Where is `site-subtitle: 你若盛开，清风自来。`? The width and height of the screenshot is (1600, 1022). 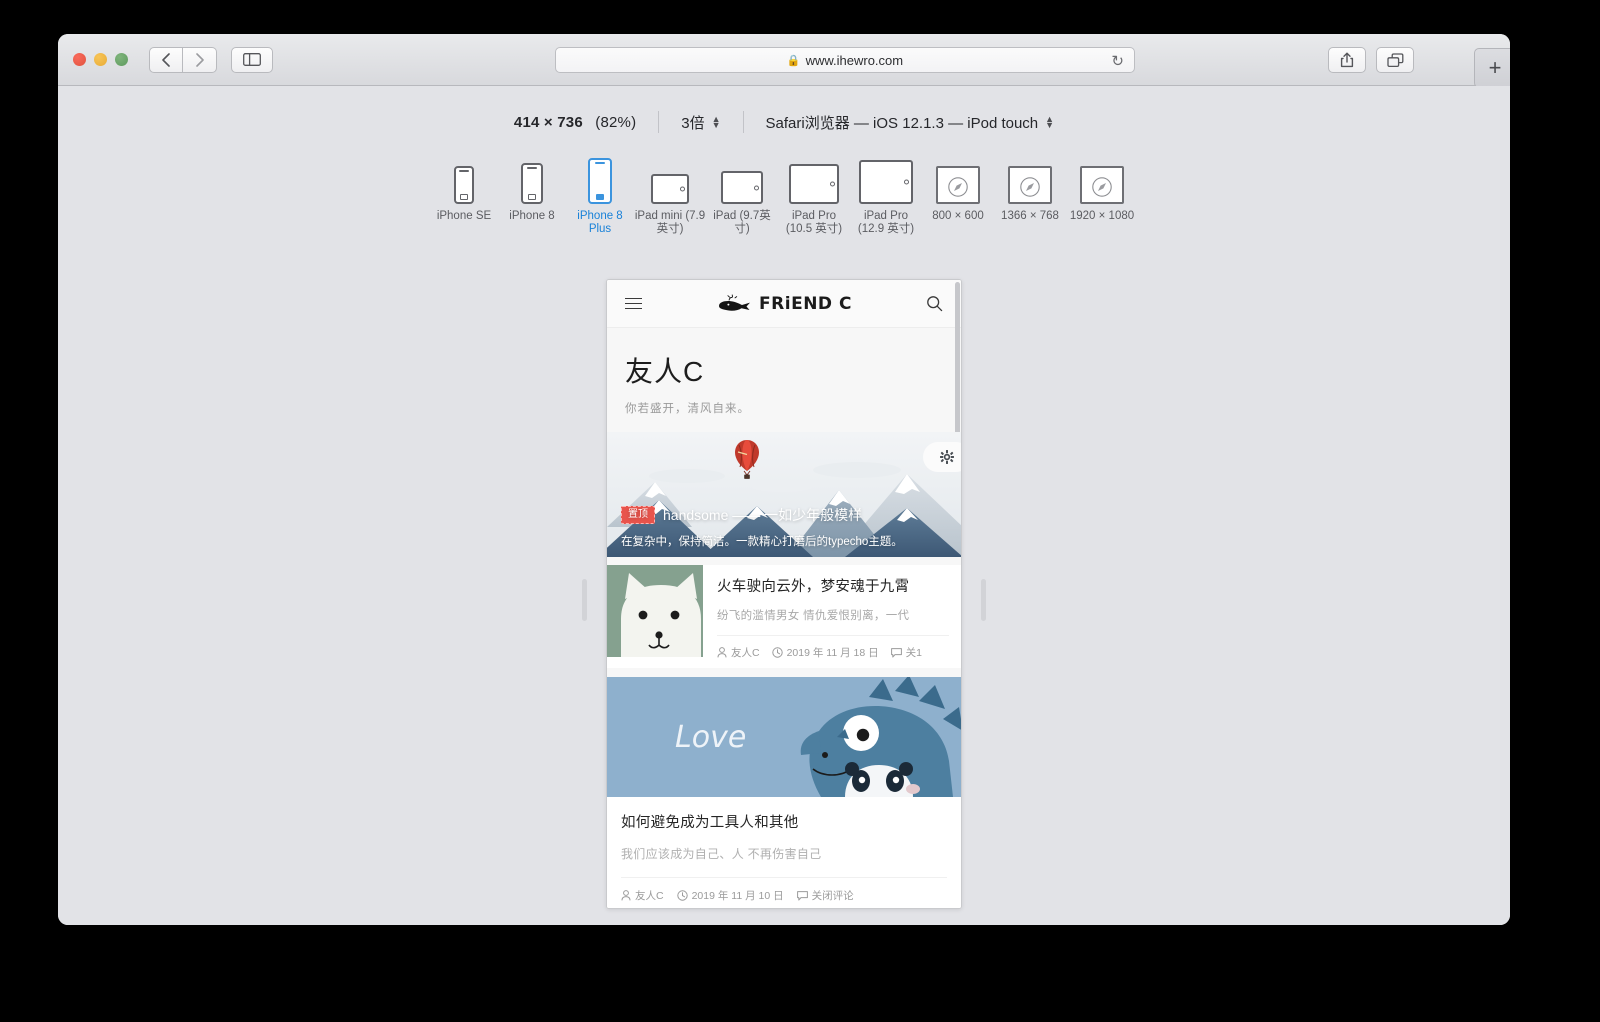
site-subtitle: 你若盛开，清风自来。 is located at coordinates (687, 409).